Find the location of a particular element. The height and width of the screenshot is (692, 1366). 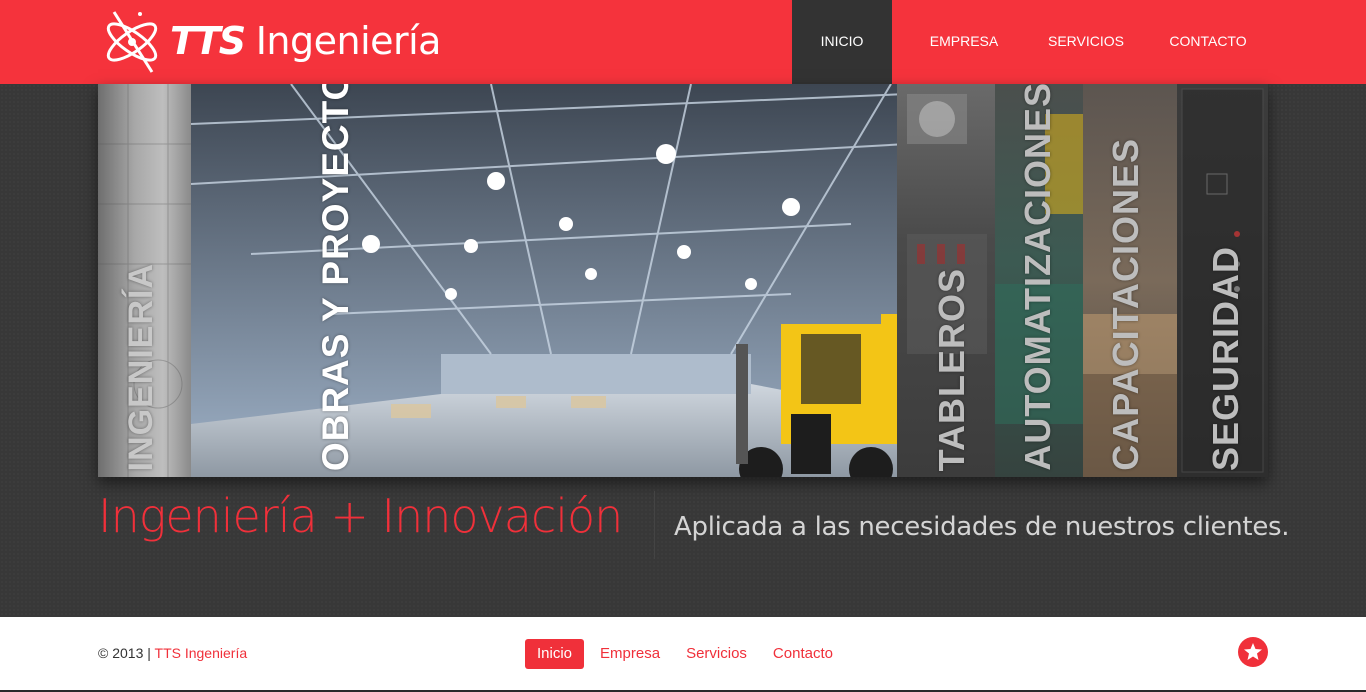

panel-tableros: TABLEROS is located at coordinates (946, 280).